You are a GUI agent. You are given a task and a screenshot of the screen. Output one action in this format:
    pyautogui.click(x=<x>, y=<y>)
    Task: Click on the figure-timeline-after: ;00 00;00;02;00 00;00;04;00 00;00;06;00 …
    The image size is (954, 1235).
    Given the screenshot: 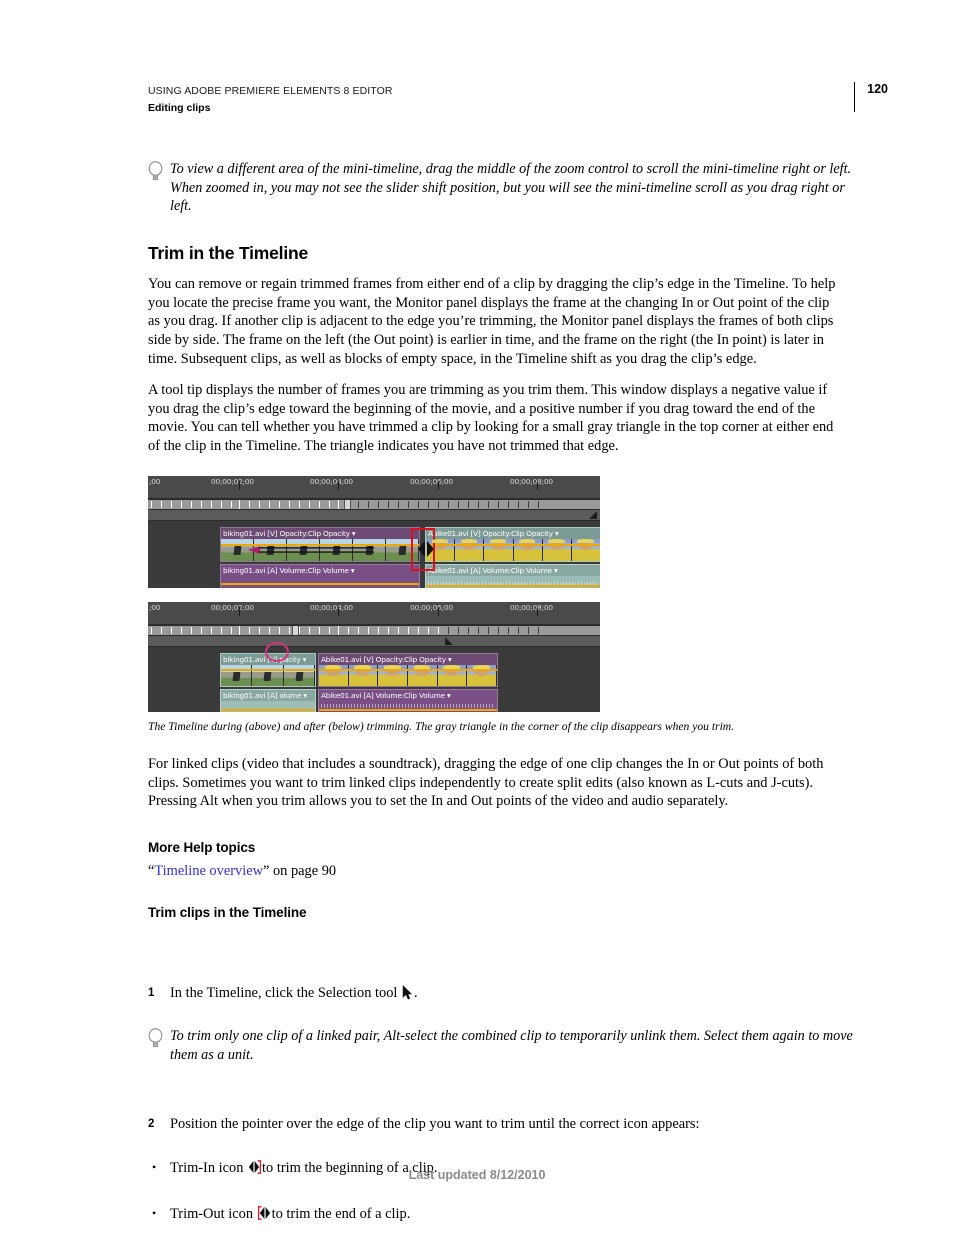 What is the action you would take?
    pyautogui.click(x=374, y=657)
    